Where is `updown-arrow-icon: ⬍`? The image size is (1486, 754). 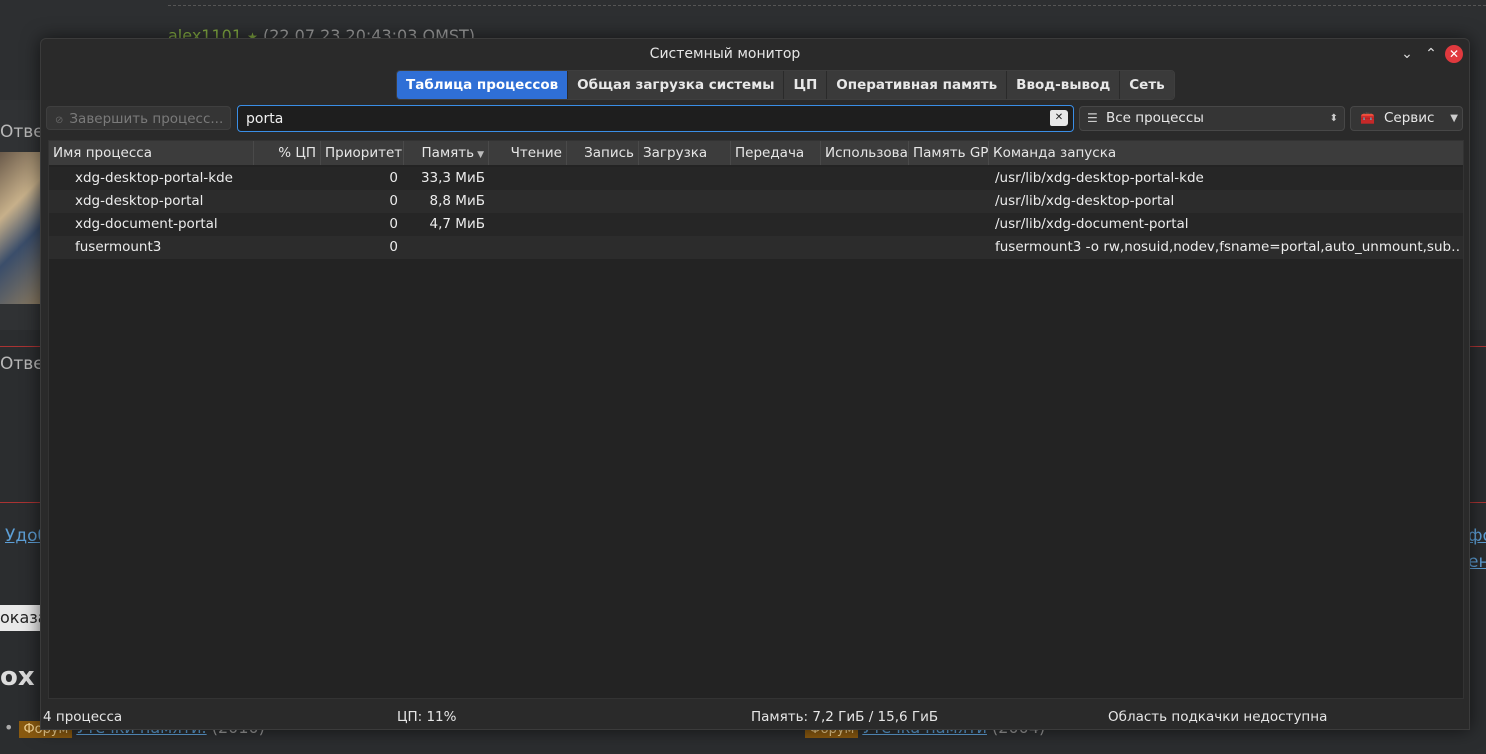 updown-arrow-icon: ⬍ is located at coordinates (1333, 118).